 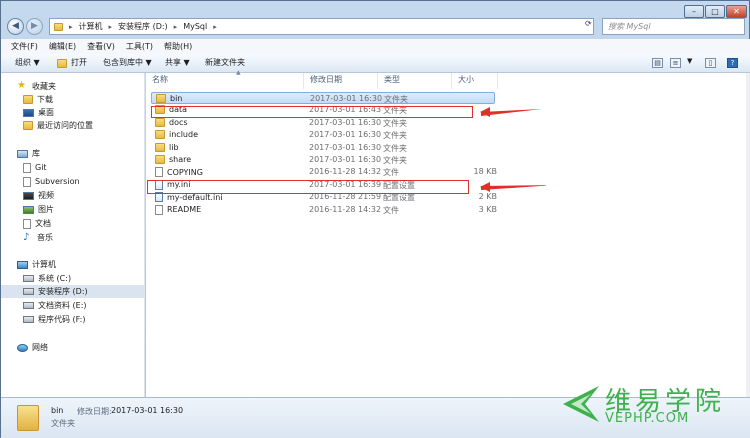 I want to click on sort-arrow-icon: ▲, so click(x=238, y=72).